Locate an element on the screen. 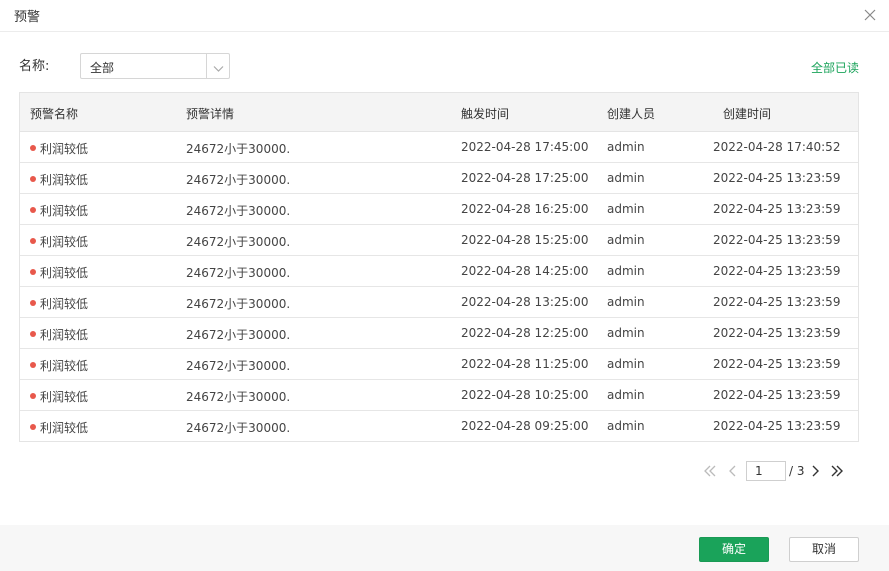 The width and height of the screenshot is (889, 571). dialog-title: 预警 is located at coordinates (27, 17).